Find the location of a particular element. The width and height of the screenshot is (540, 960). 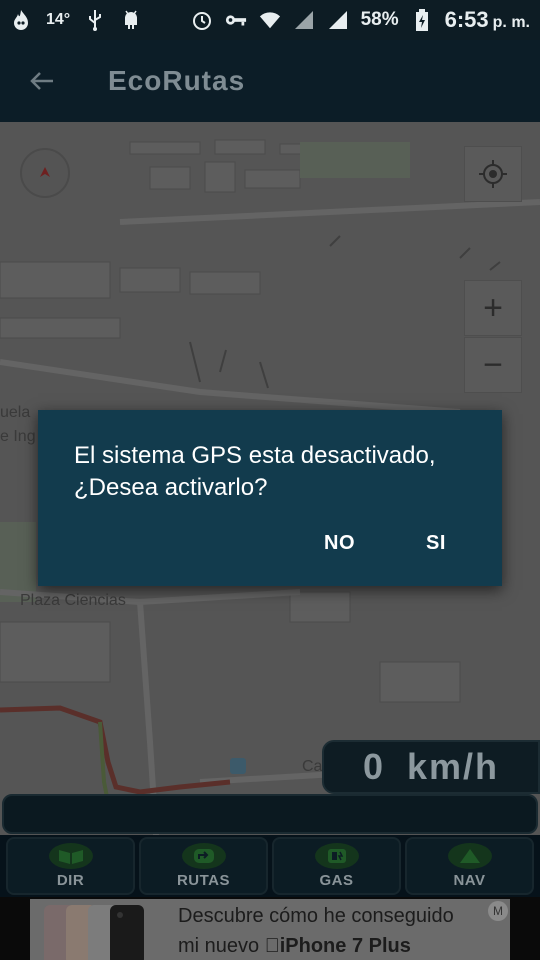

nav-label: GAS is located at coordinates (336, 880).